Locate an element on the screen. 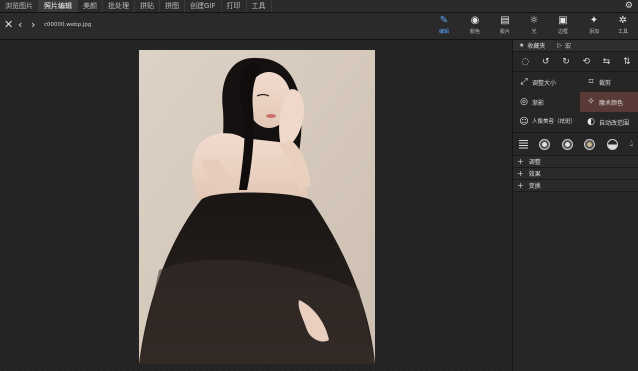 This screenshot has width=638, height=371. tool-crop-label: 裁剪 is located at coordinates (605, 83).